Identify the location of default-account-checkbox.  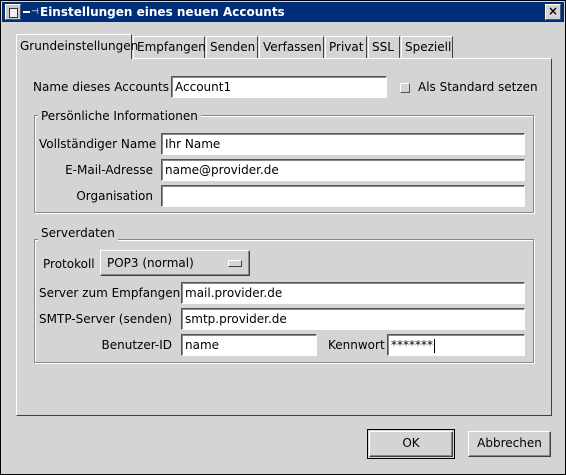
(405, 88).